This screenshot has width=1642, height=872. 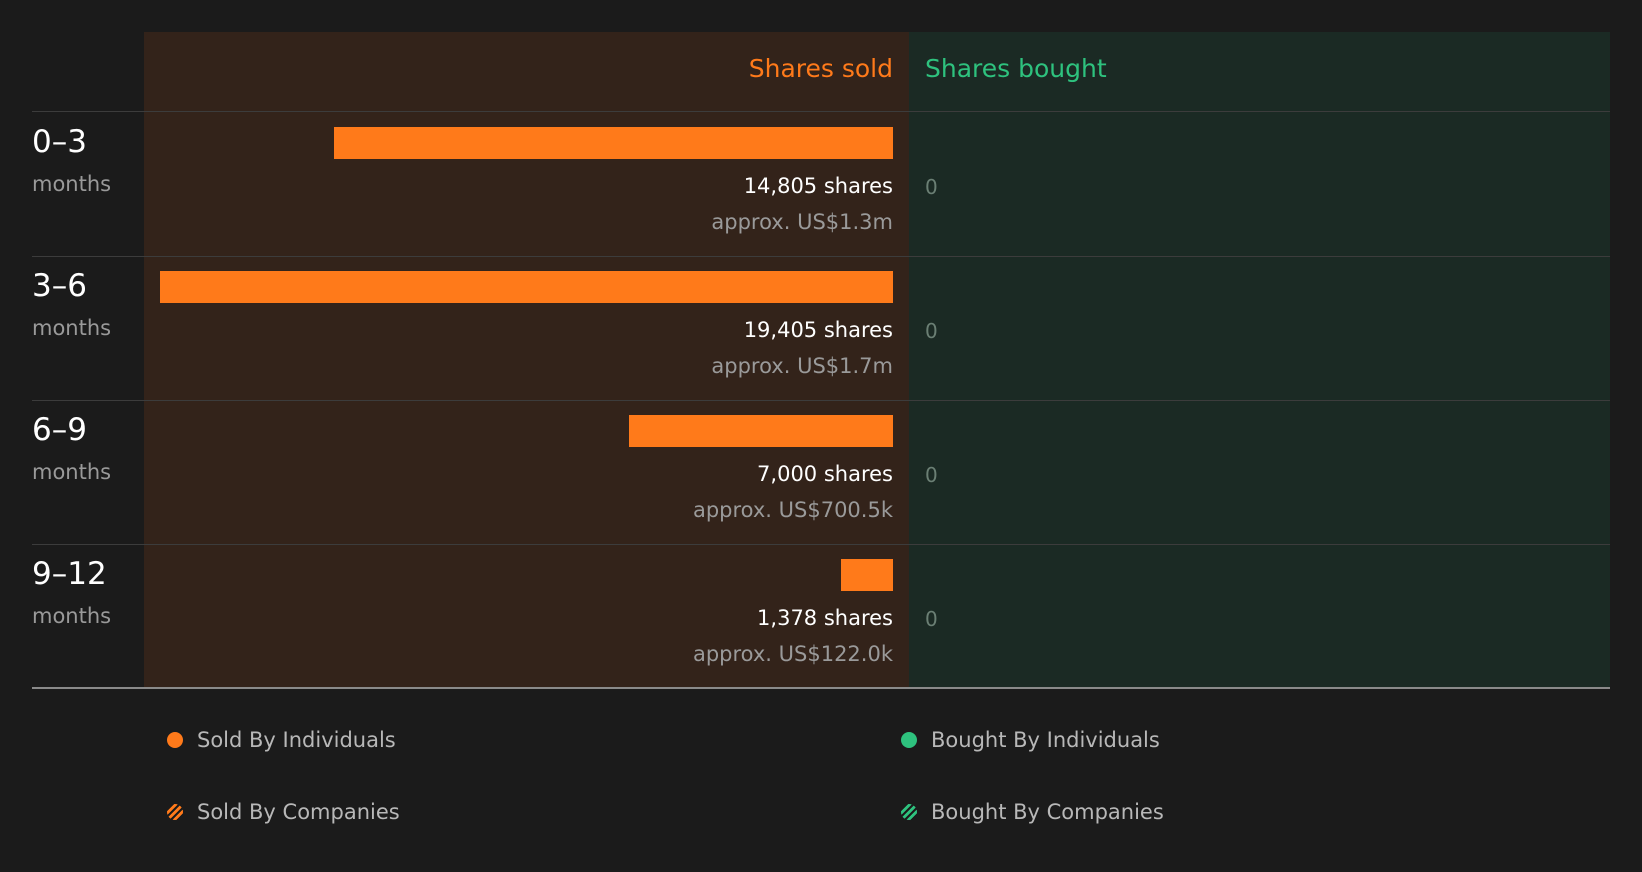 What do you see at coordinates (825, 618) in the screenshot?
I see `shares-sold-label: 1,378 shares` at bounding box center [825, 618].